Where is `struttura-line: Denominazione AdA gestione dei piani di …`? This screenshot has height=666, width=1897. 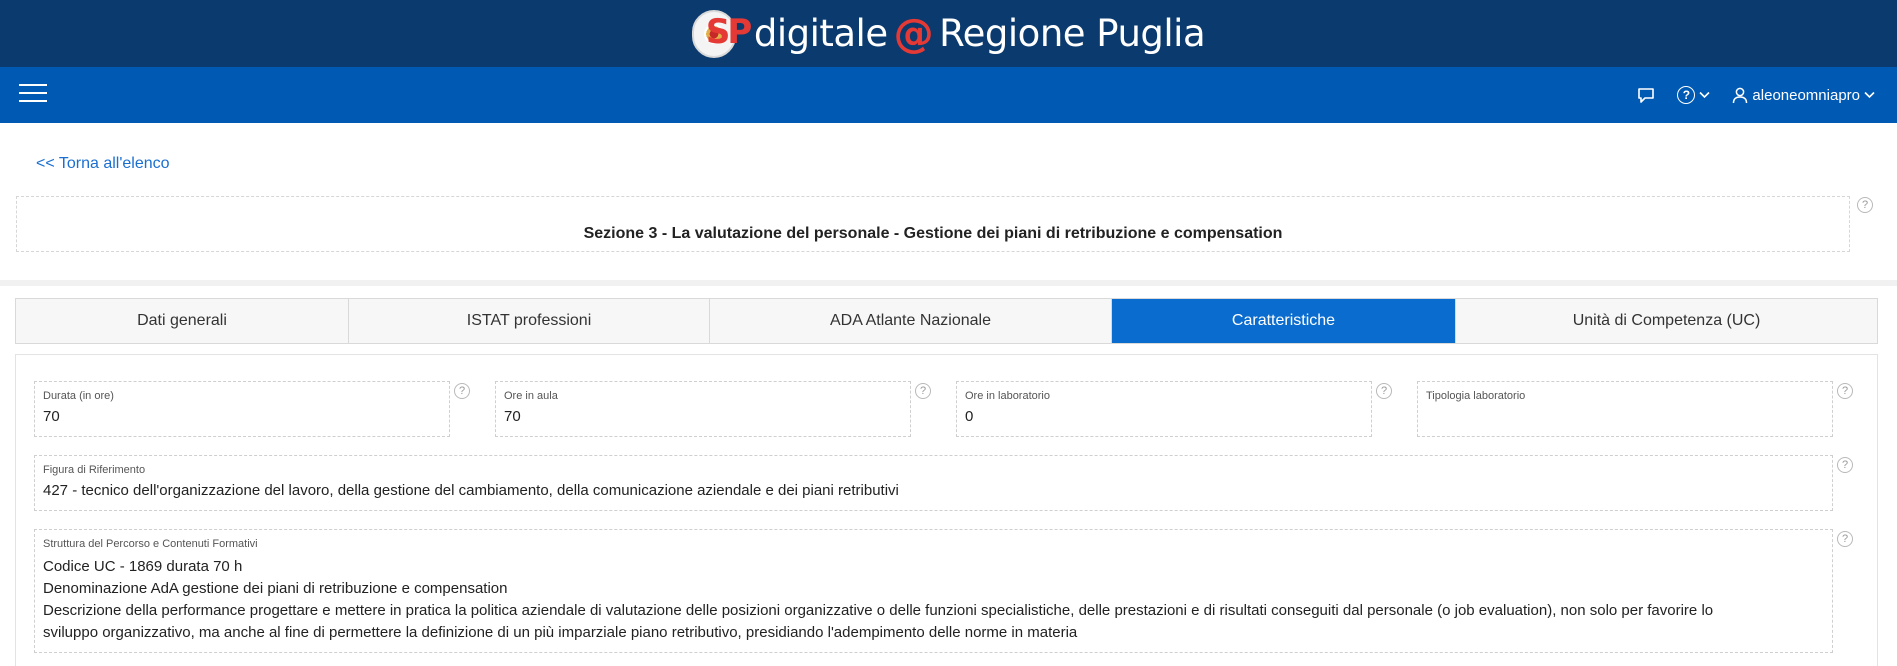 struttura-line: Denominazione AdA gestione dei piani di … is located at coordinates (275, 588).